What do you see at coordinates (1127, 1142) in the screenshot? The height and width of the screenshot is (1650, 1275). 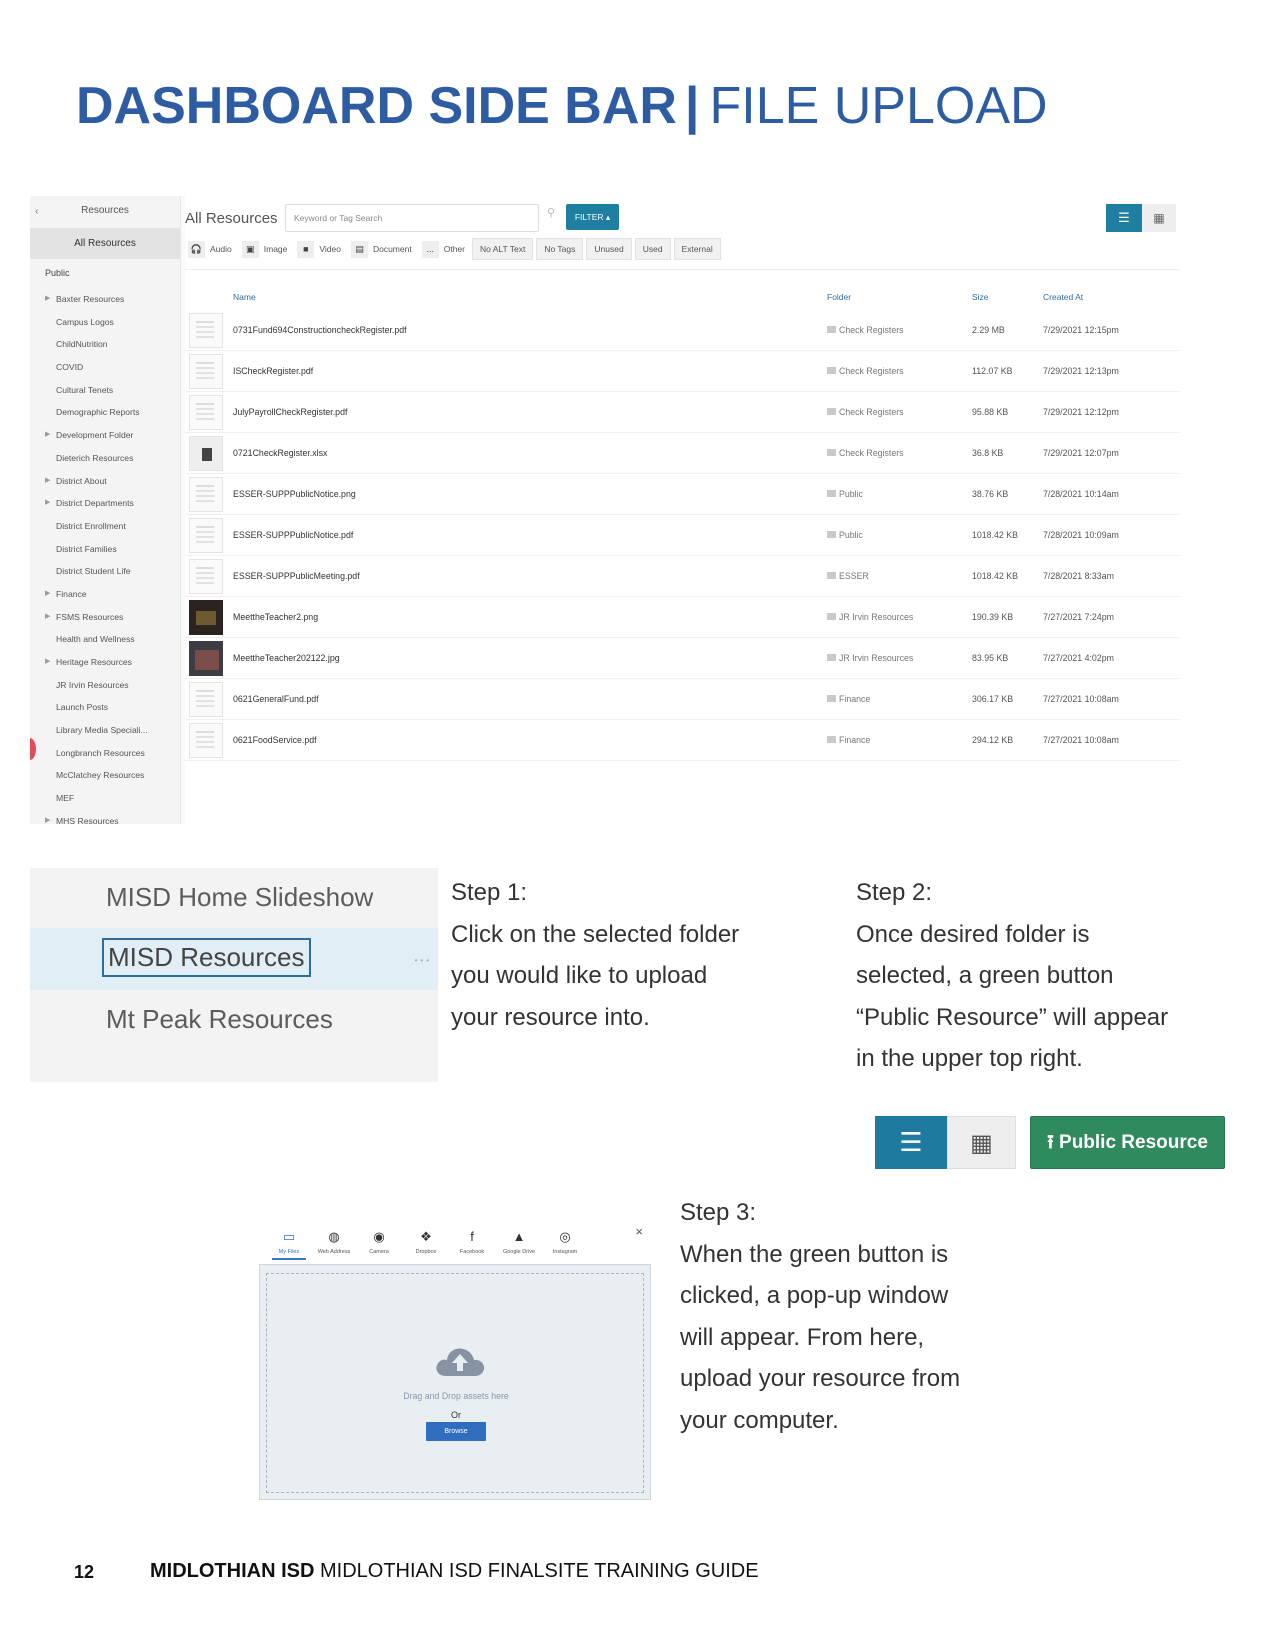 I see `public-resource-button: ⭱ Public Resource` at bounding box center [1127, 1142].